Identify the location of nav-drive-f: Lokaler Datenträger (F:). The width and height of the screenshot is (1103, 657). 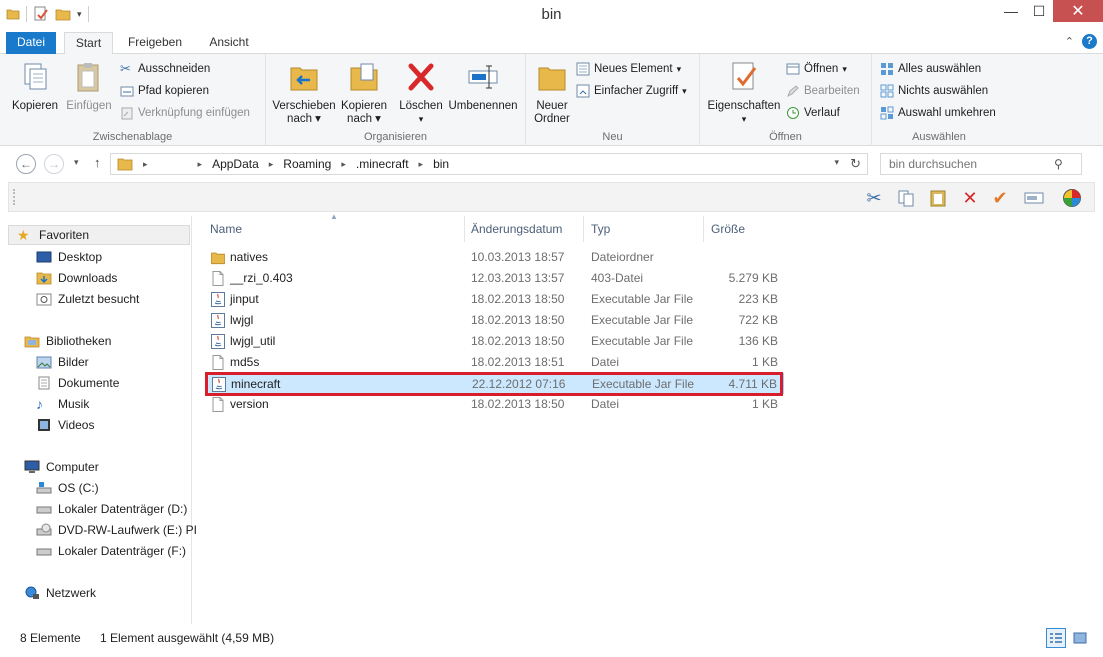
(111, 551).